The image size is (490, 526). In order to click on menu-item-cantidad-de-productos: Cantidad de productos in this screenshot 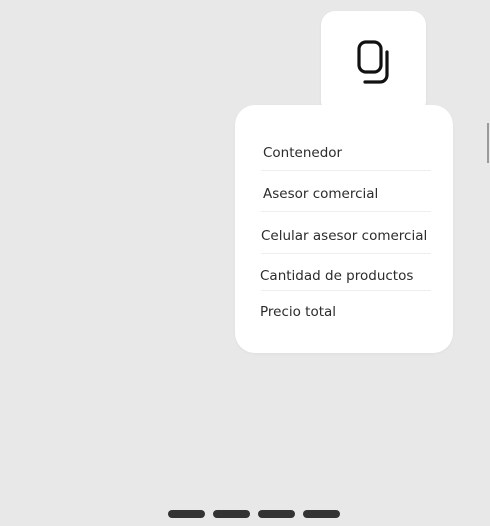, I will do `click(336, 276)`.